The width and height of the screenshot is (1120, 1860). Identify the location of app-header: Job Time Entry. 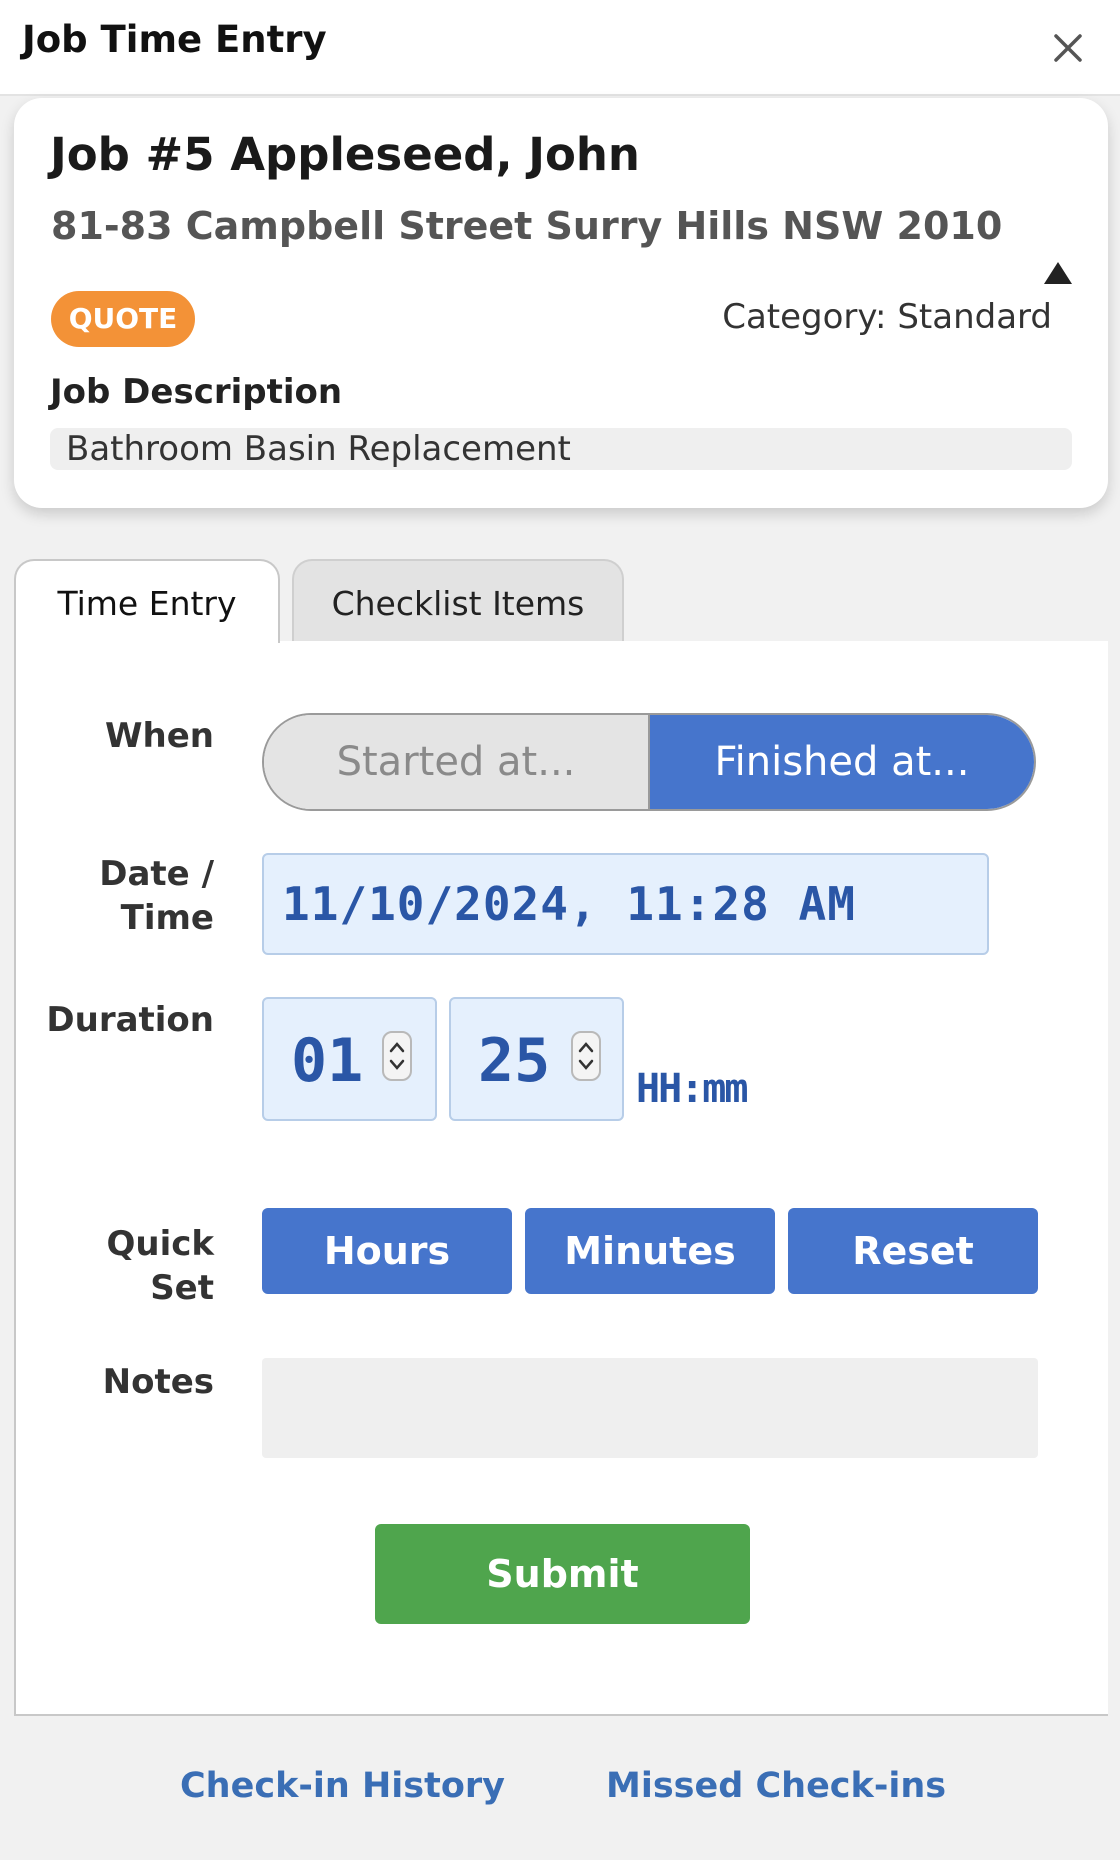
(560, 48).